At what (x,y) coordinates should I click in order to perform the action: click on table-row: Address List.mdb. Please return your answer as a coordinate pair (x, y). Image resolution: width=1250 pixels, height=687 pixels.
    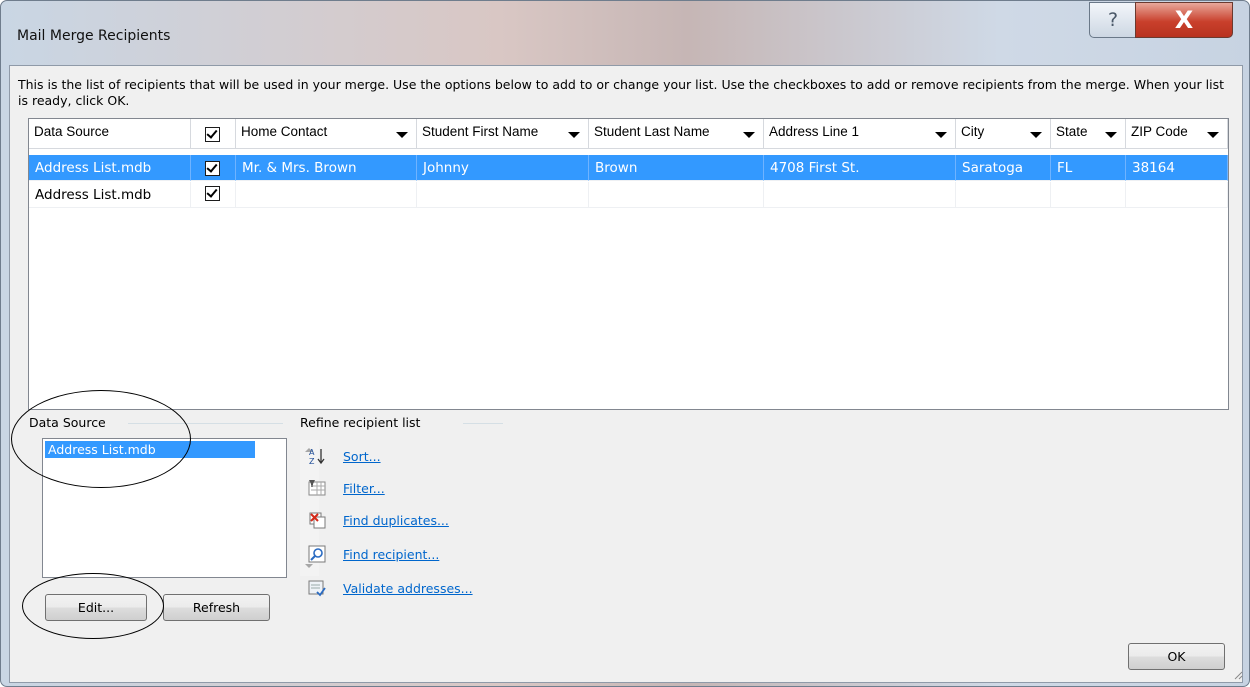
    Looking at the image, I should click on (628, 195).